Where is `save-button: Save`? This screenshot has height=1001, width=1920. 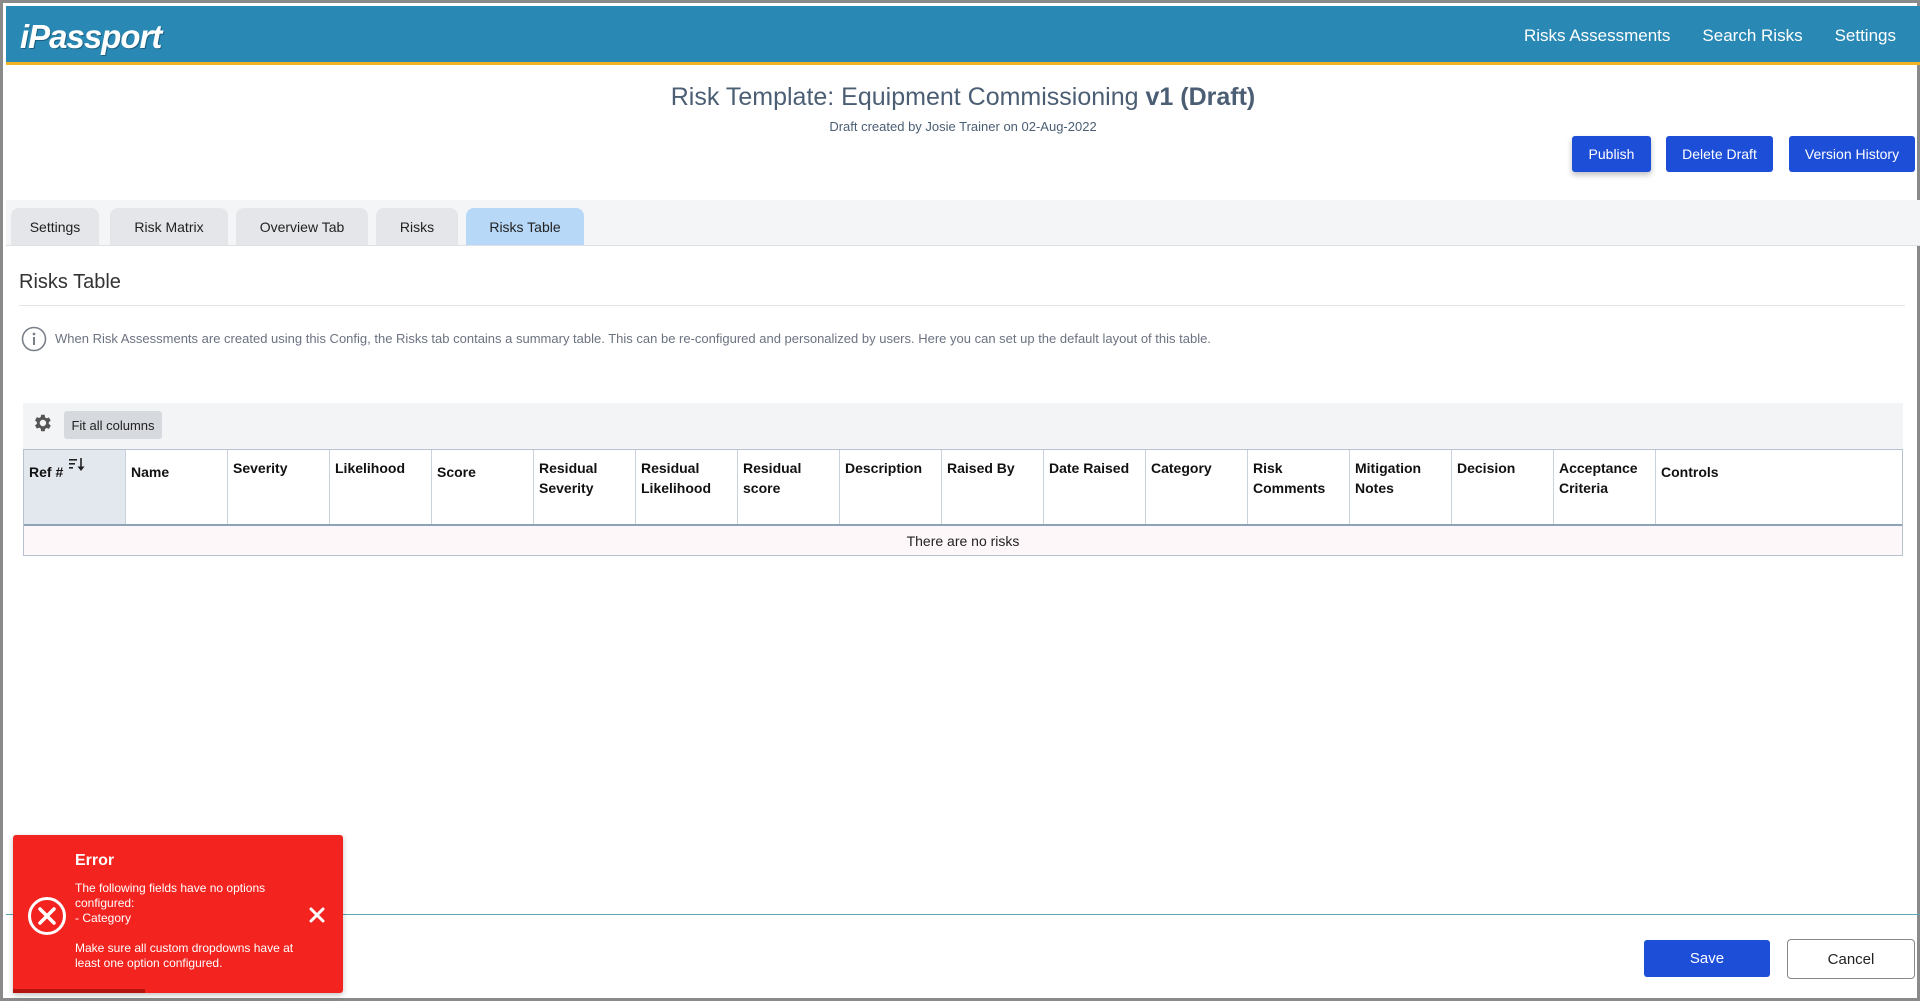
save-button: Save is located at coordinates (1707, 958).